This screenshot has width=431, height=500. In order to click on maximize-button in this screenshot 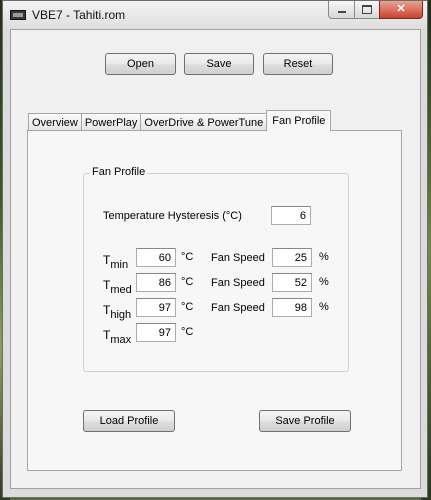, I will do `click(366, 10)`.